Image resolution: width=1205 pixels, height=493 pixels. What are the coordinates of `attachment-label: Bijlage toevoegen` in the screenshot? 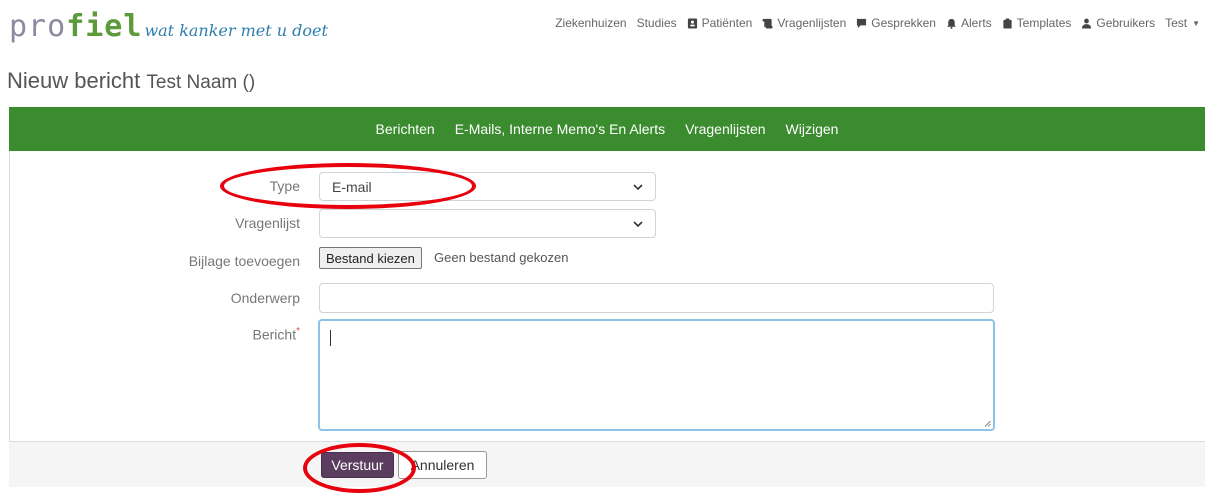 It's located at (244, 261).